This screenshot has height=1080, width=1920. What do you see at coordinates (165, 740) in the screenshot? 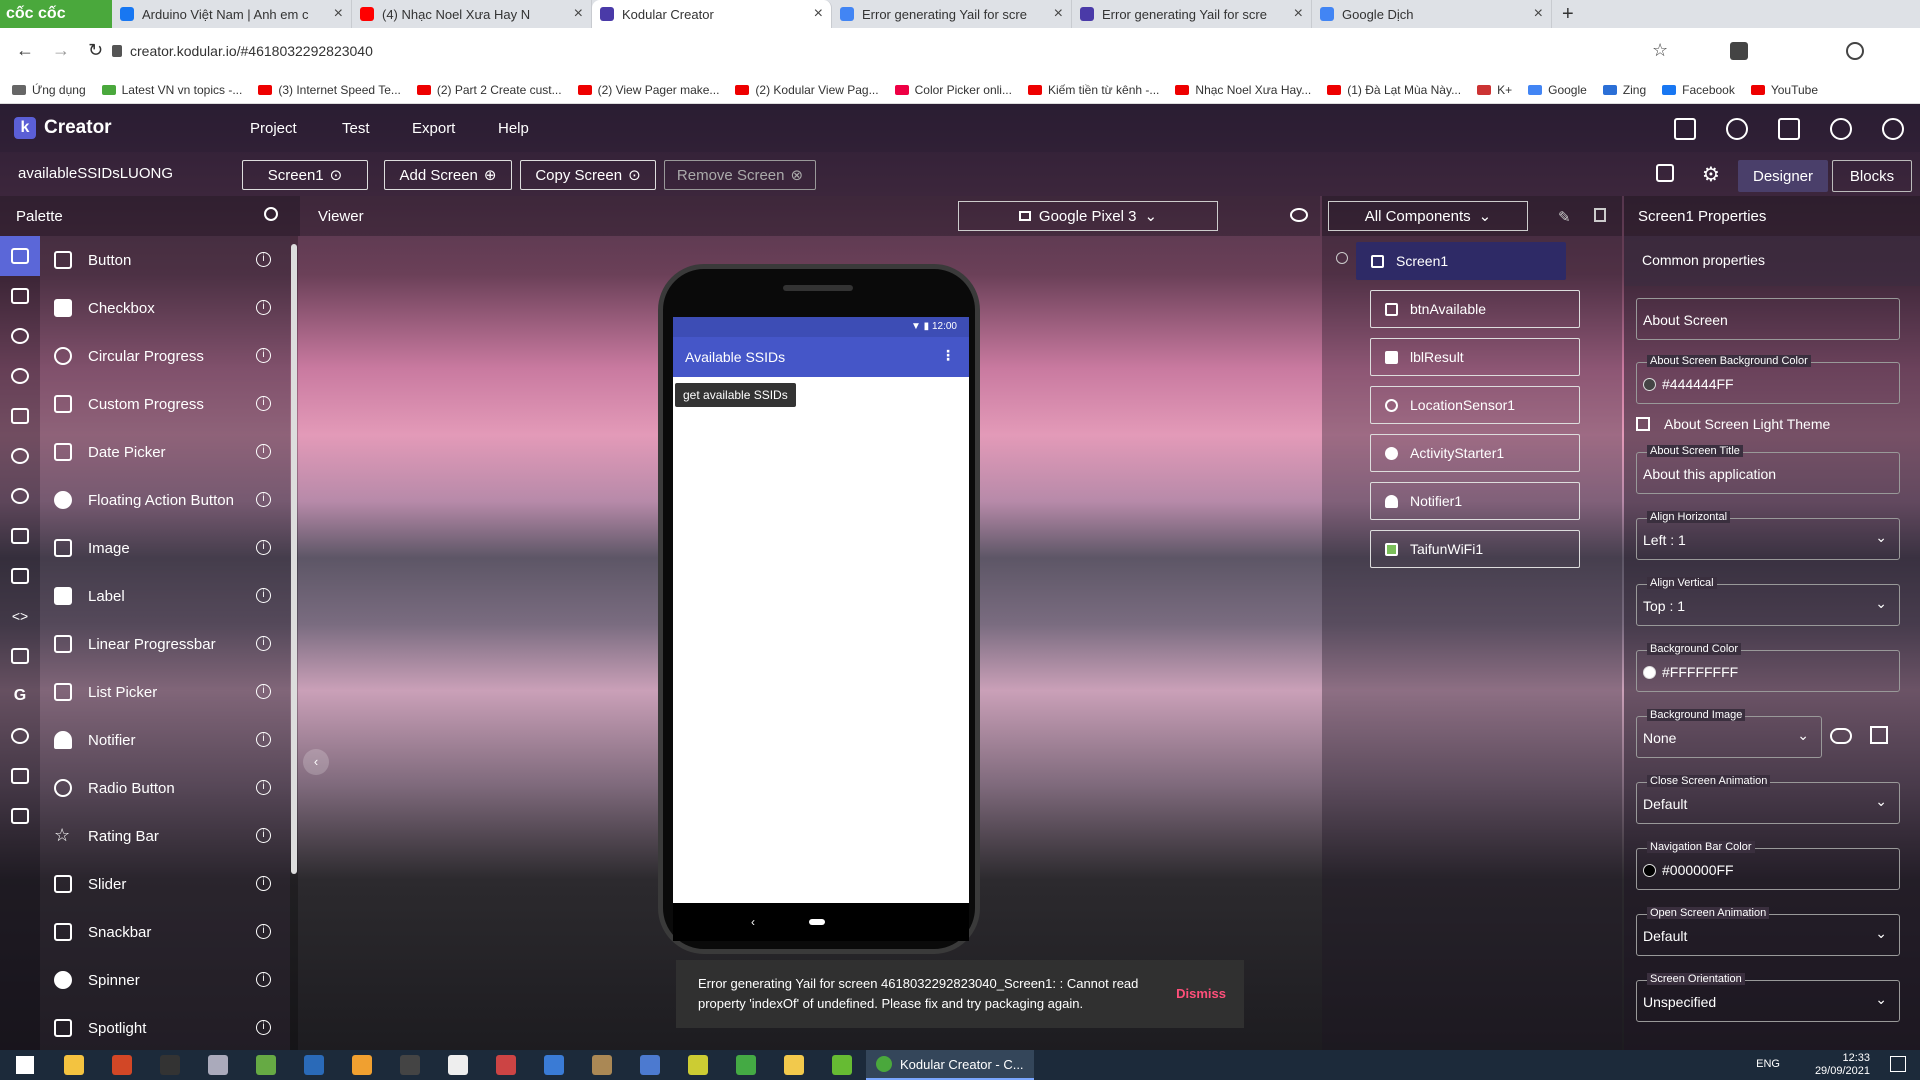
I see `palette-item-notifier: Notifier i` at bounding box center [165, 740].